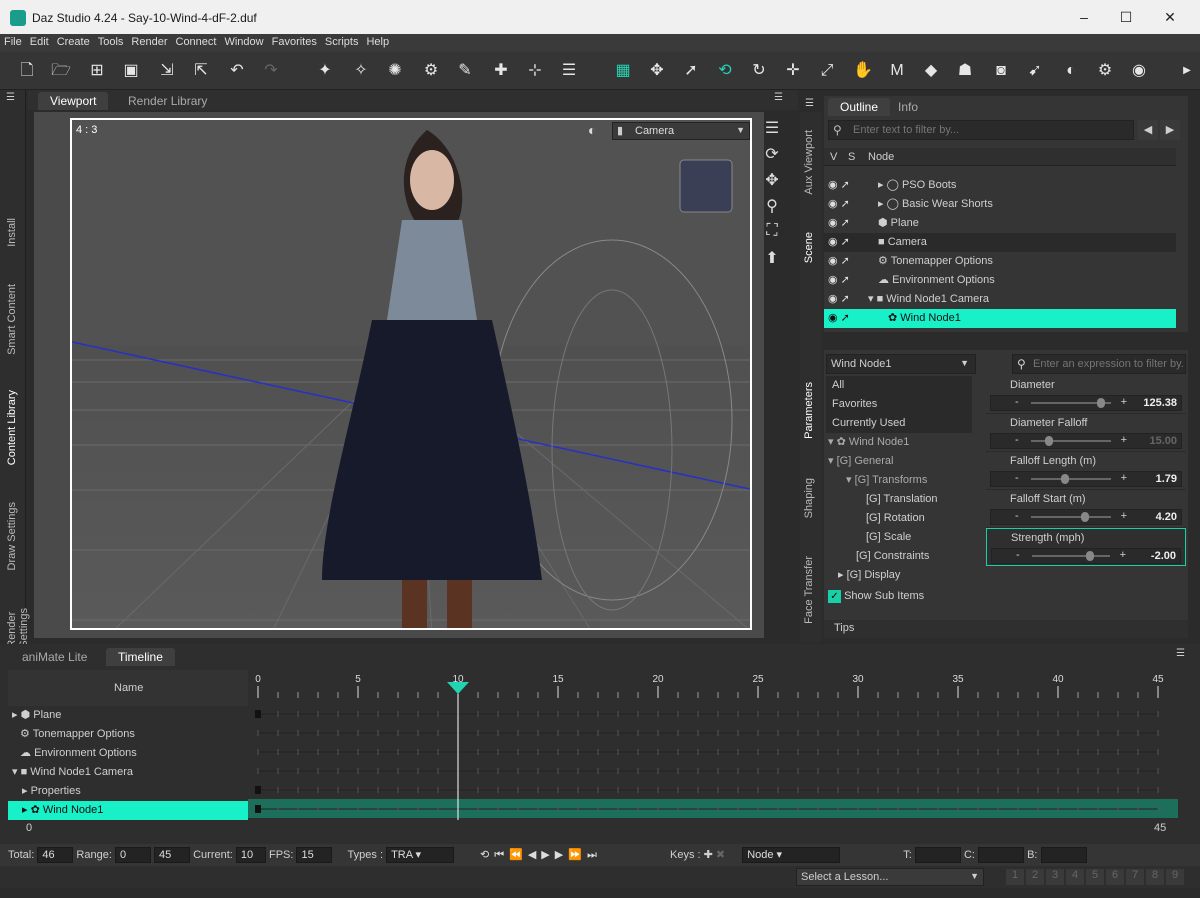 The image size is (1200, 898). Describe the element at coordinates (12, 536) in the screenshot. I see `tab-draw-settings: Draw Settings` at that location.